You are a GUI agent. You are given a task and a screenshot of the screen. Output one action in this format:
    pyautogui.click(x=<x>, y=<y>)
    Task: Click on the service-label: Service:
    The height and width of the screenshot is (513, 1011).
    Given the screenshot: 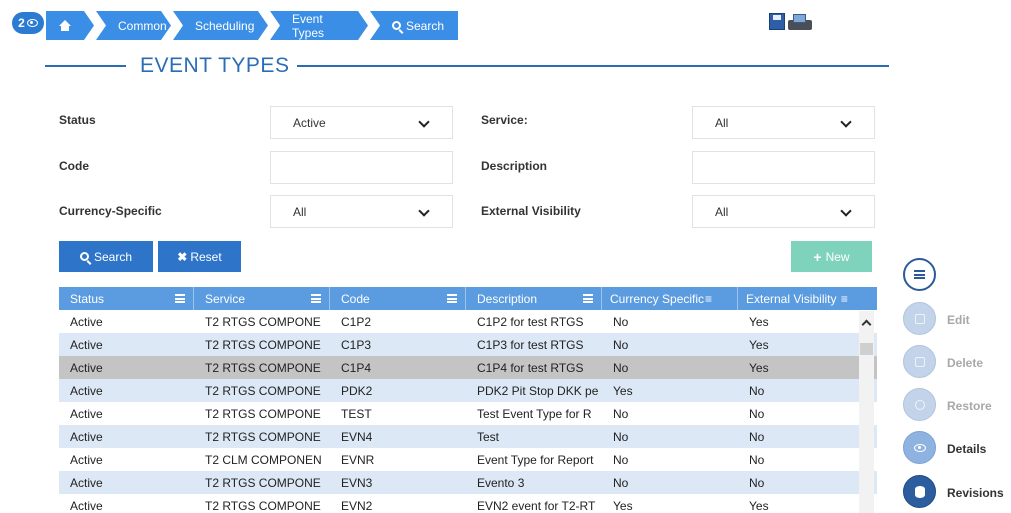 What is the action you would take?
    pyautogui.click(x=504, y=120)
    